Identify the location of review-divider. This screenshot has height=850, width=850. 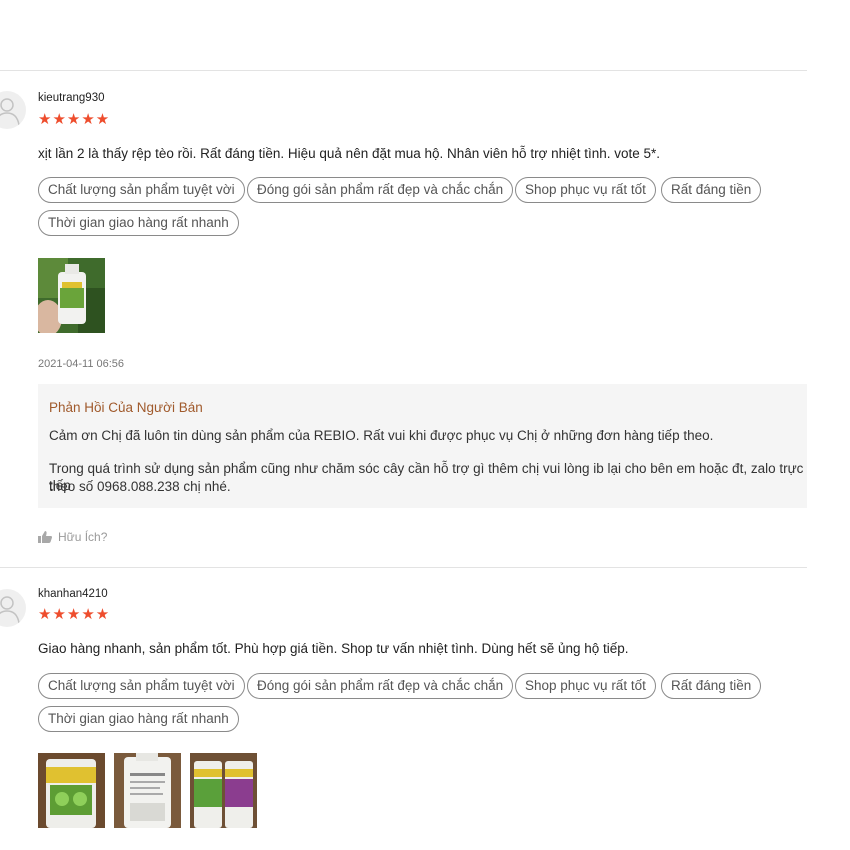
(403, 567).